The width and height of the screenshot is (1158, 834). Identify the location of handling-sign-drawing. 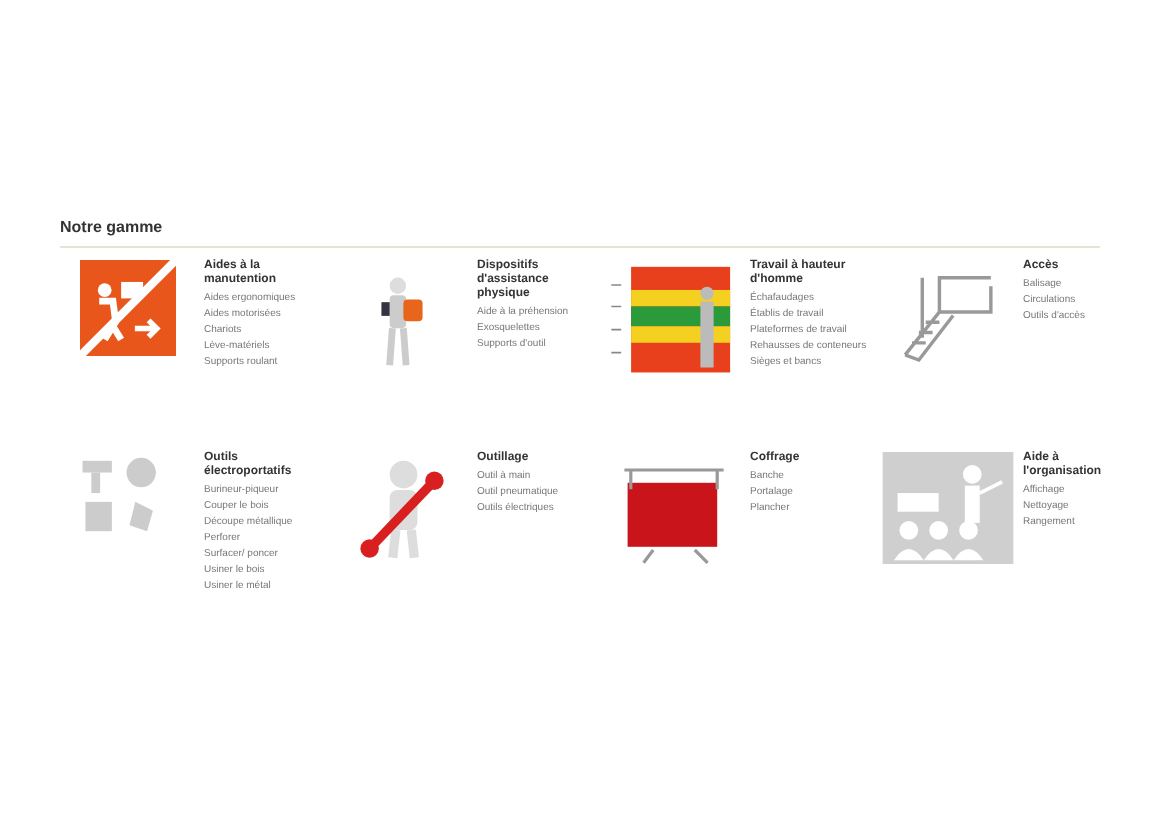
(128, 308).